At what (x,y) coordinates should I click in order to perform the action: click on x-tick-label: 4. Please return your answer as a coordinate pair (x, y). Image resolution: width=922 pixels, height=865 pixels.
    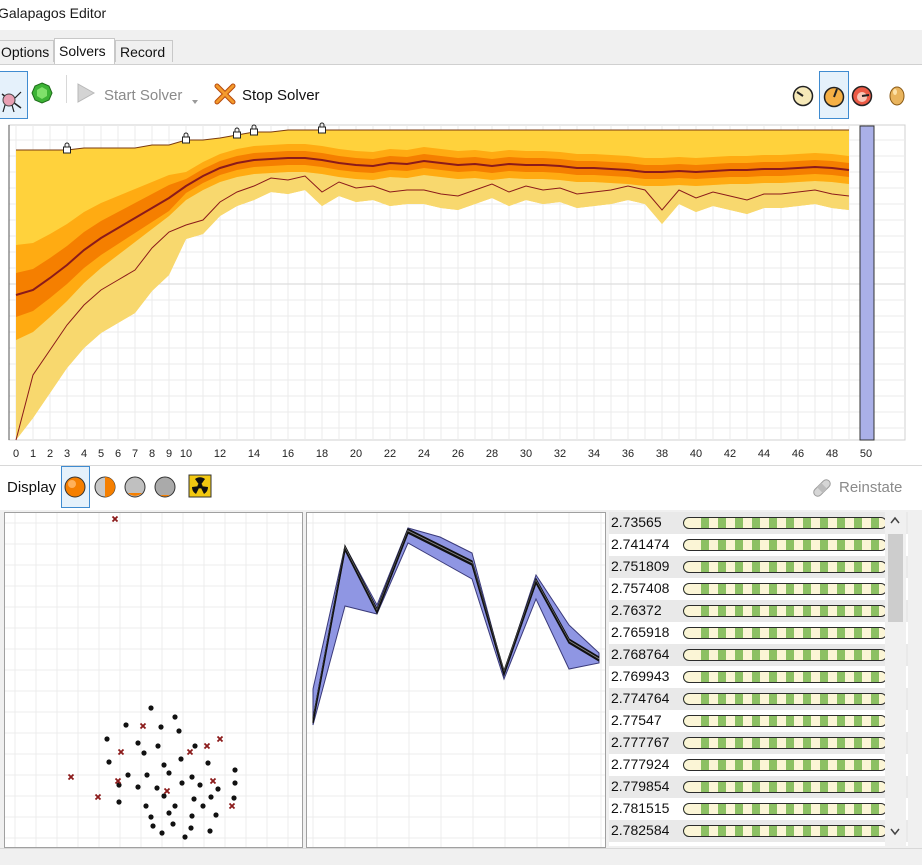
    Looking at the image, I should click on (84, 454).